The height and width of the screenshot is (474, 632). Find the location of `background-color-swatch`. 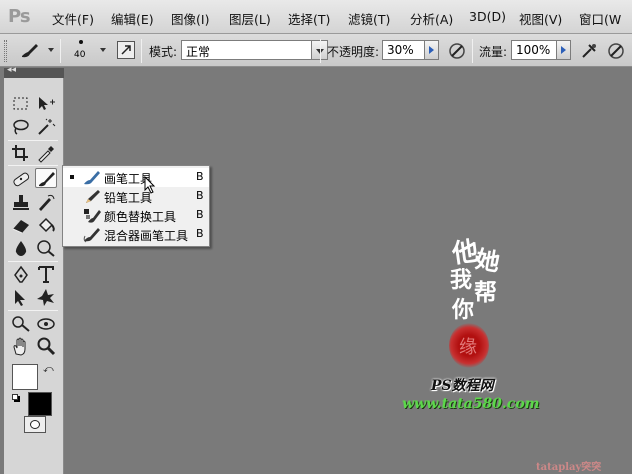

background-color-swatch is located at coordinates (40, 404).